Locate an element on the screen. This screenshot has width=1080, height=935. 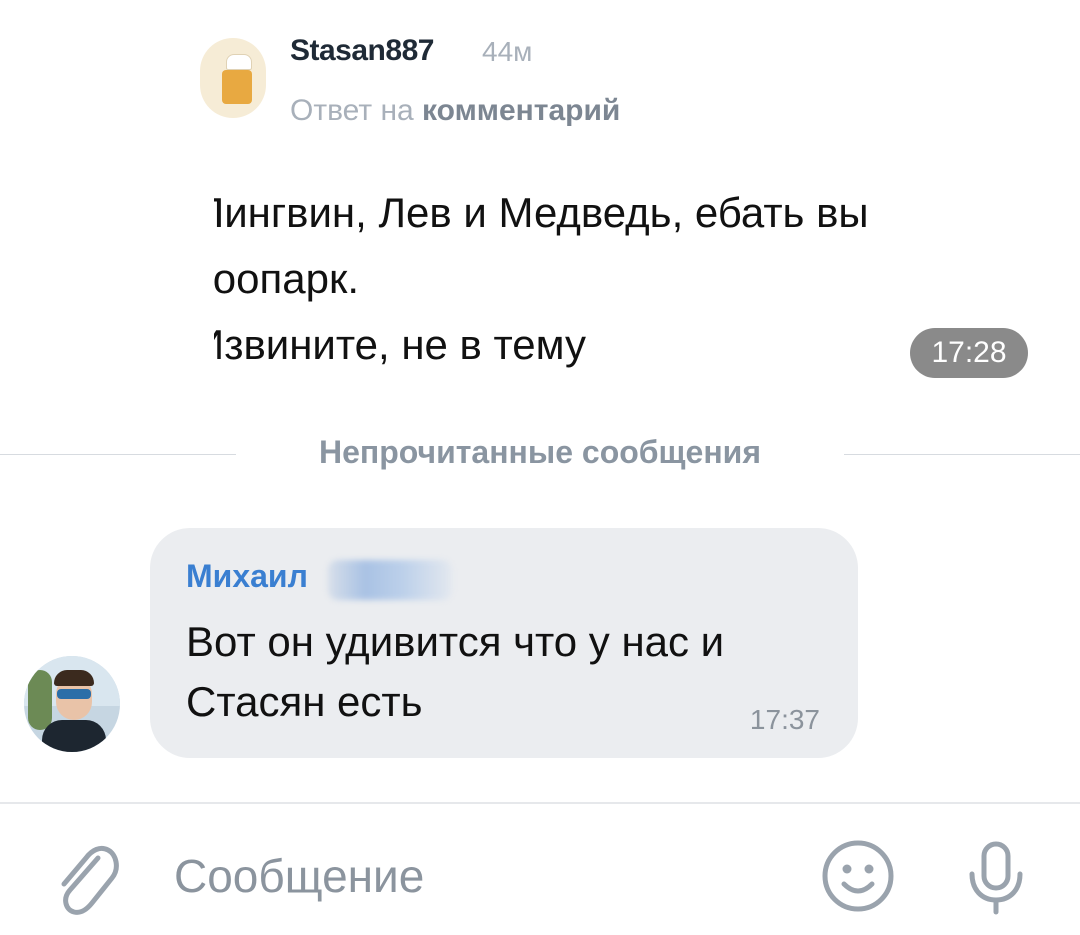
unread-divider-label: Непрочитанные сообщения is located at coordinates (540, 452).